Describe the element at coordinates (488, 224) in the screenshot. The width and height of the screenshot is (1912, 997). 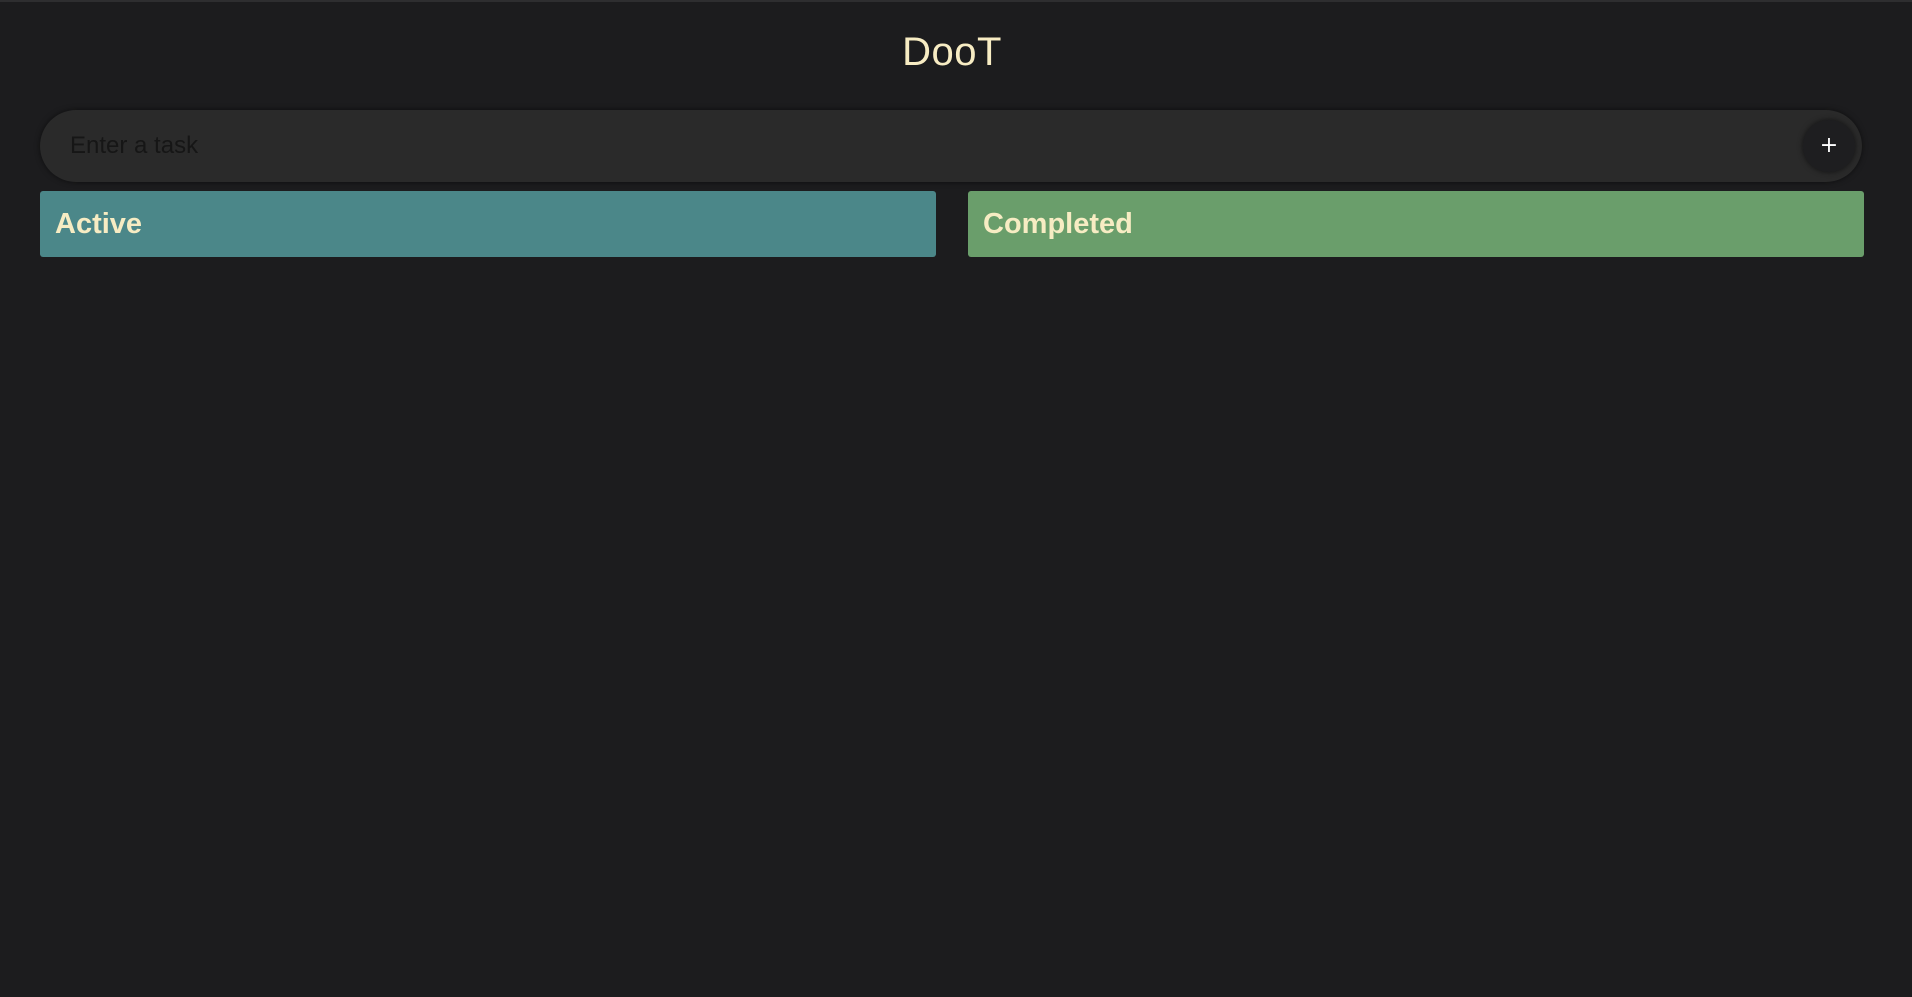
I see `active-column-header: Active` at that location.